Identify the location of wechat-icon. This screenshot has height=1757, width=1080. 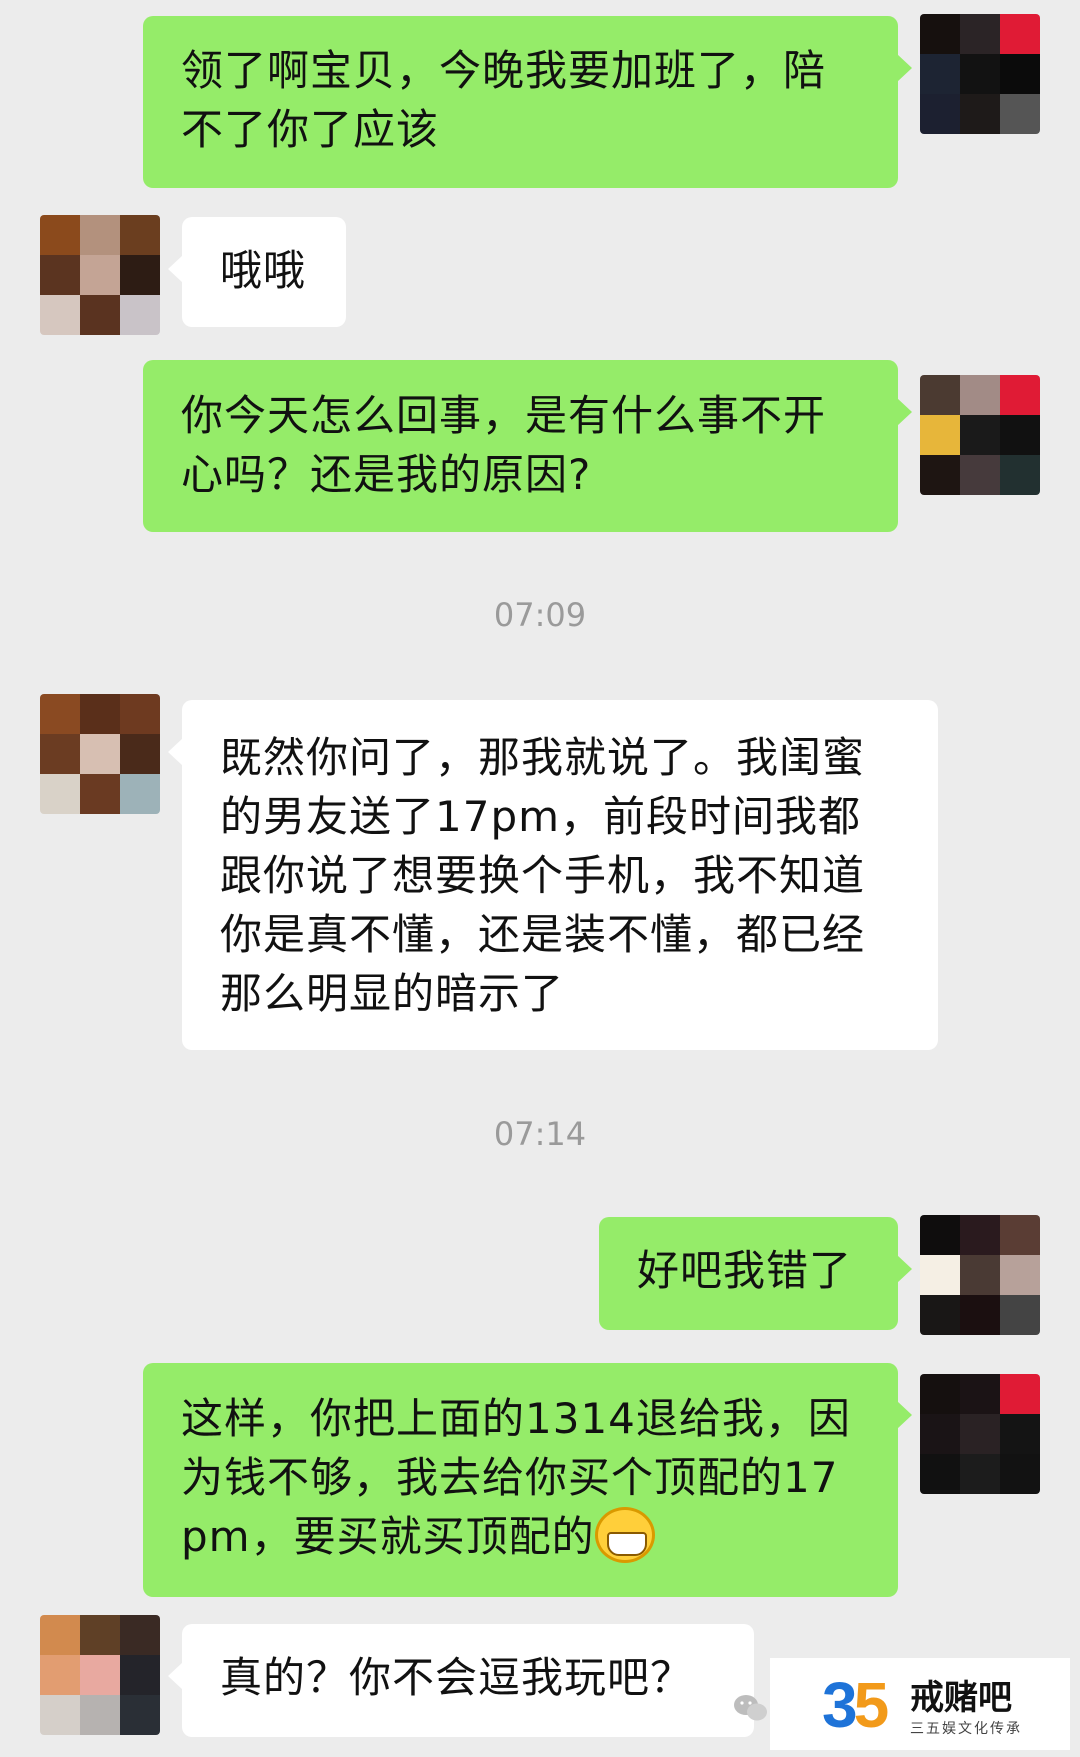
(750, 1708).